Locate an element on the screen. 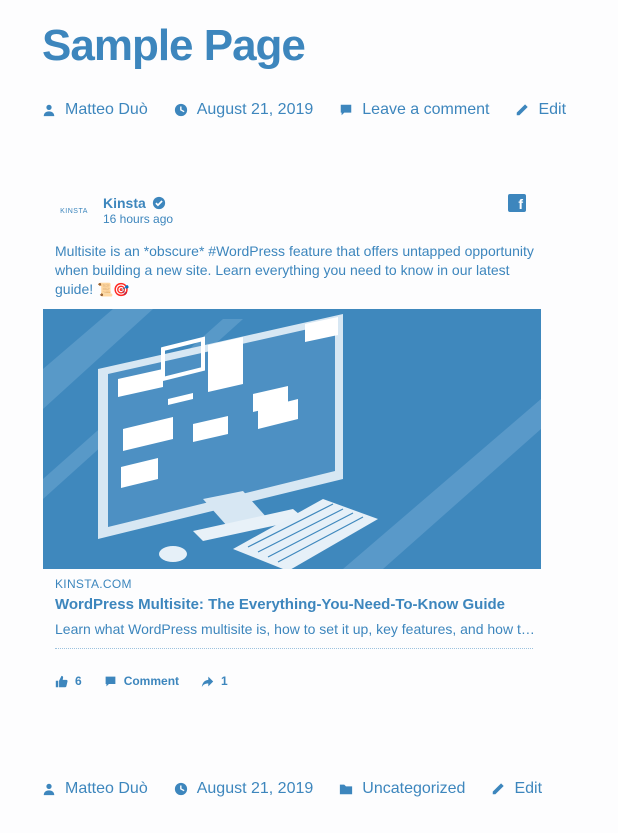 This screenshot has width=618, height=833. comment-label: Comment is located at coordinates (151, 681).